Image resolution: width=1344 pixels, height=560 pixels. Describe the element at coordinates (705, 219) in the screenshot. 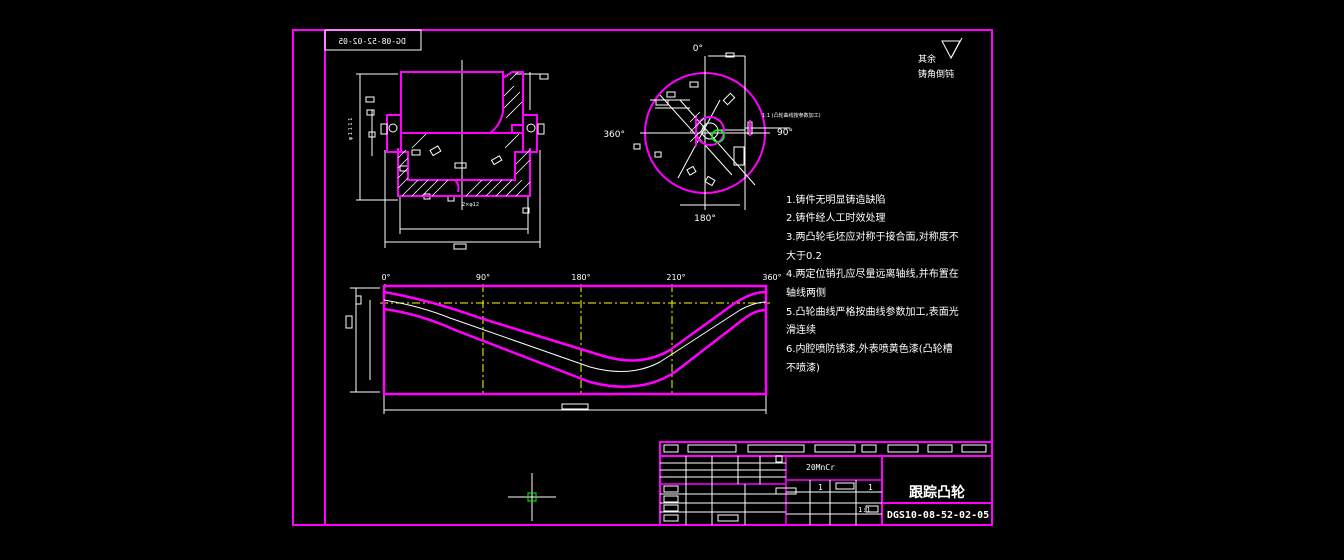

I see `angle-label-bottom: 180°` at that location.